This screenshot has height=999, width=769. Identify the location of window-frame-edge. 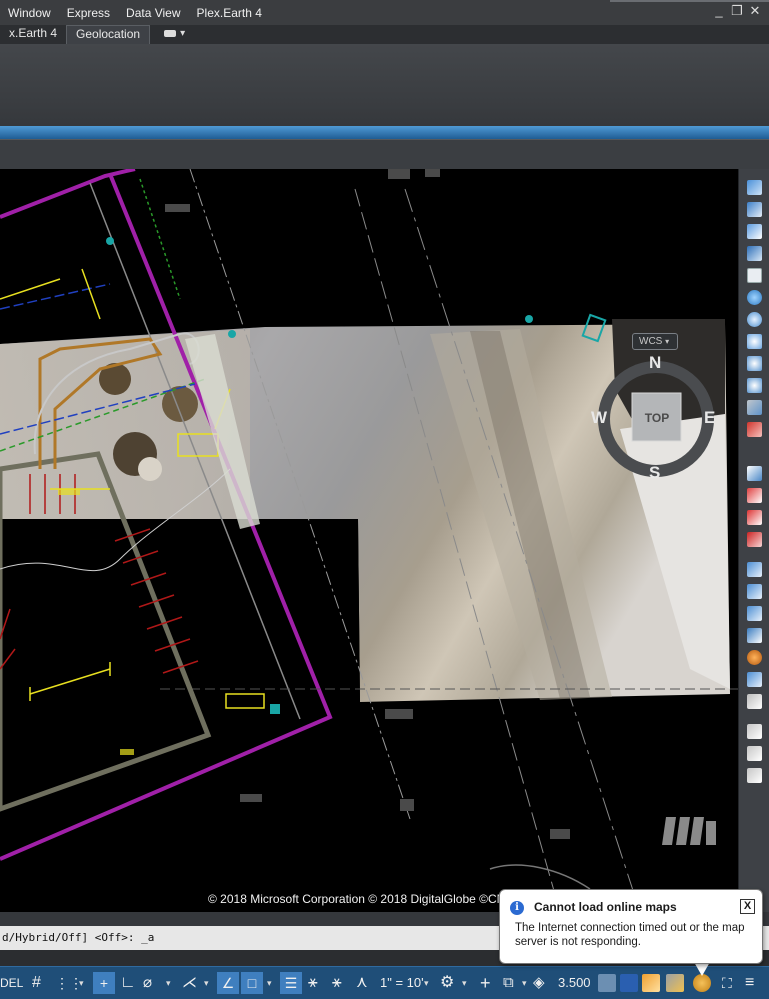
(689, 1).